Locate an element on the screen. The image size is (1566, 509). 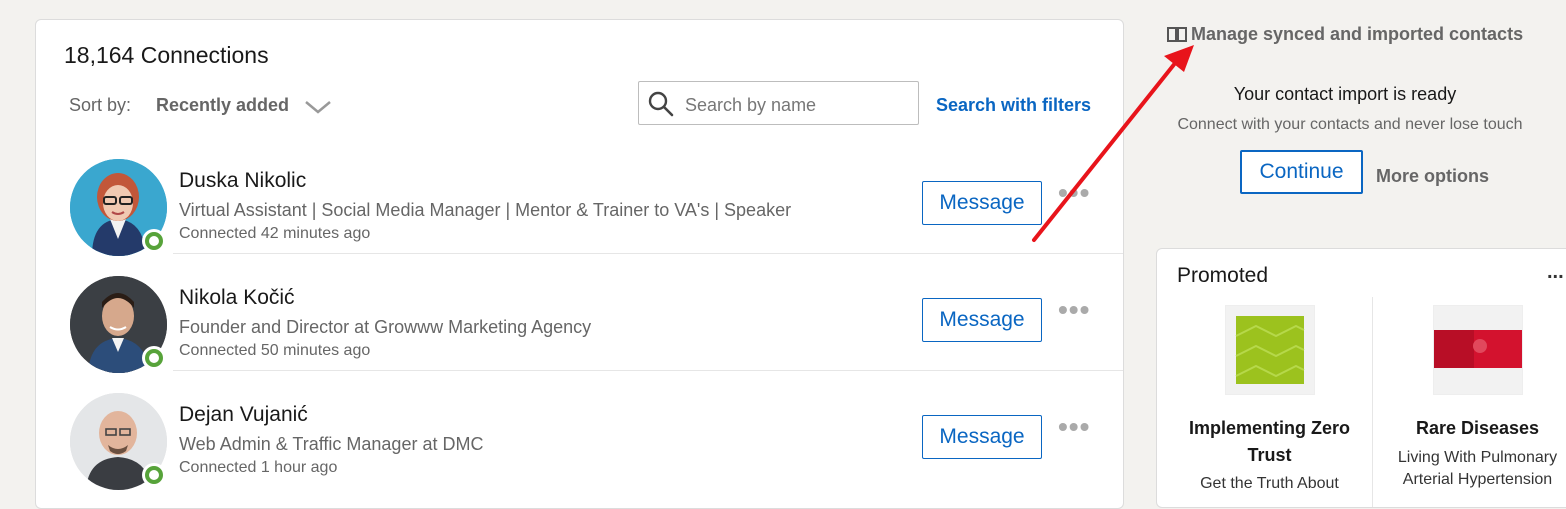
promoted-divider is located at coordinates (1372, 402).